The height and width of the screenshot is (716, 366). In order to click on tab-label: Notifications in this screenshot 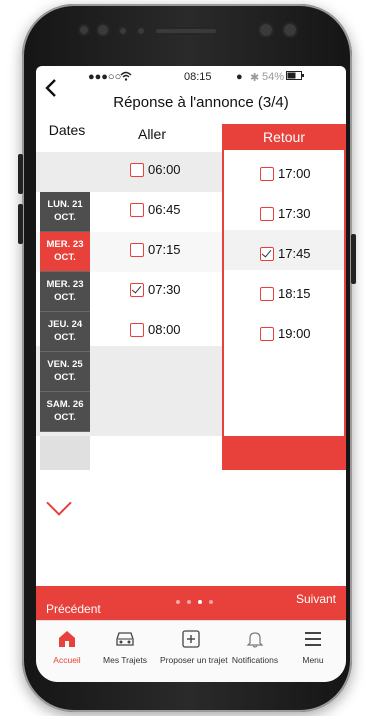, I will do `click(255, 660)`.